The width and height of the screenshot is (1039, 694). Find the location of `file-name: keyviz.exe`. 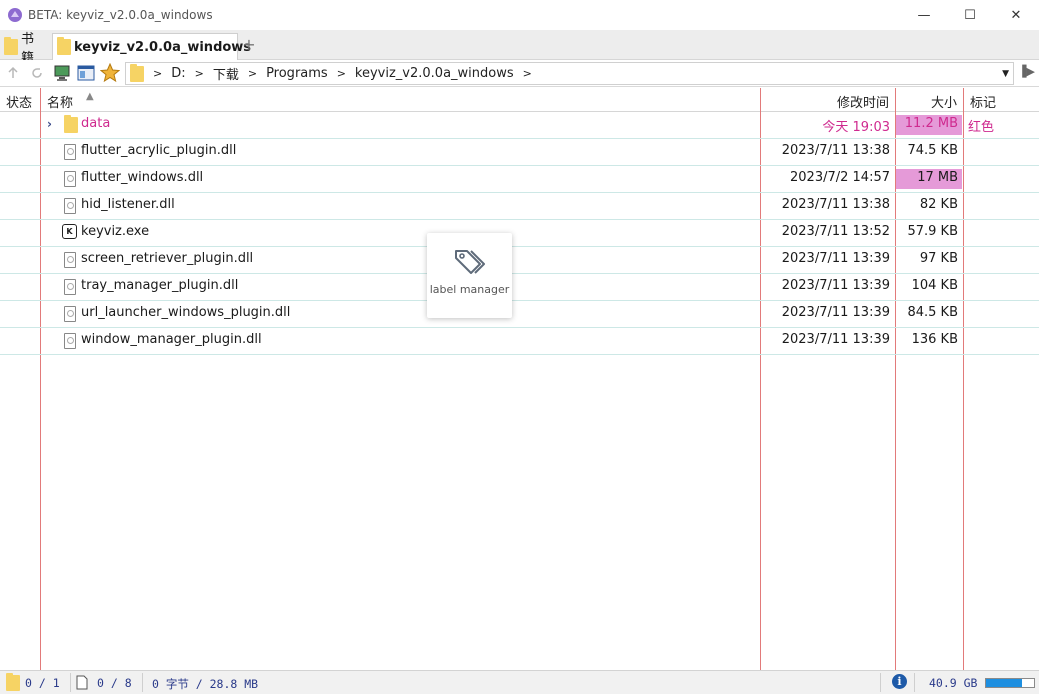

file-name: keyviz.exe is located at coordinates (115, 231).